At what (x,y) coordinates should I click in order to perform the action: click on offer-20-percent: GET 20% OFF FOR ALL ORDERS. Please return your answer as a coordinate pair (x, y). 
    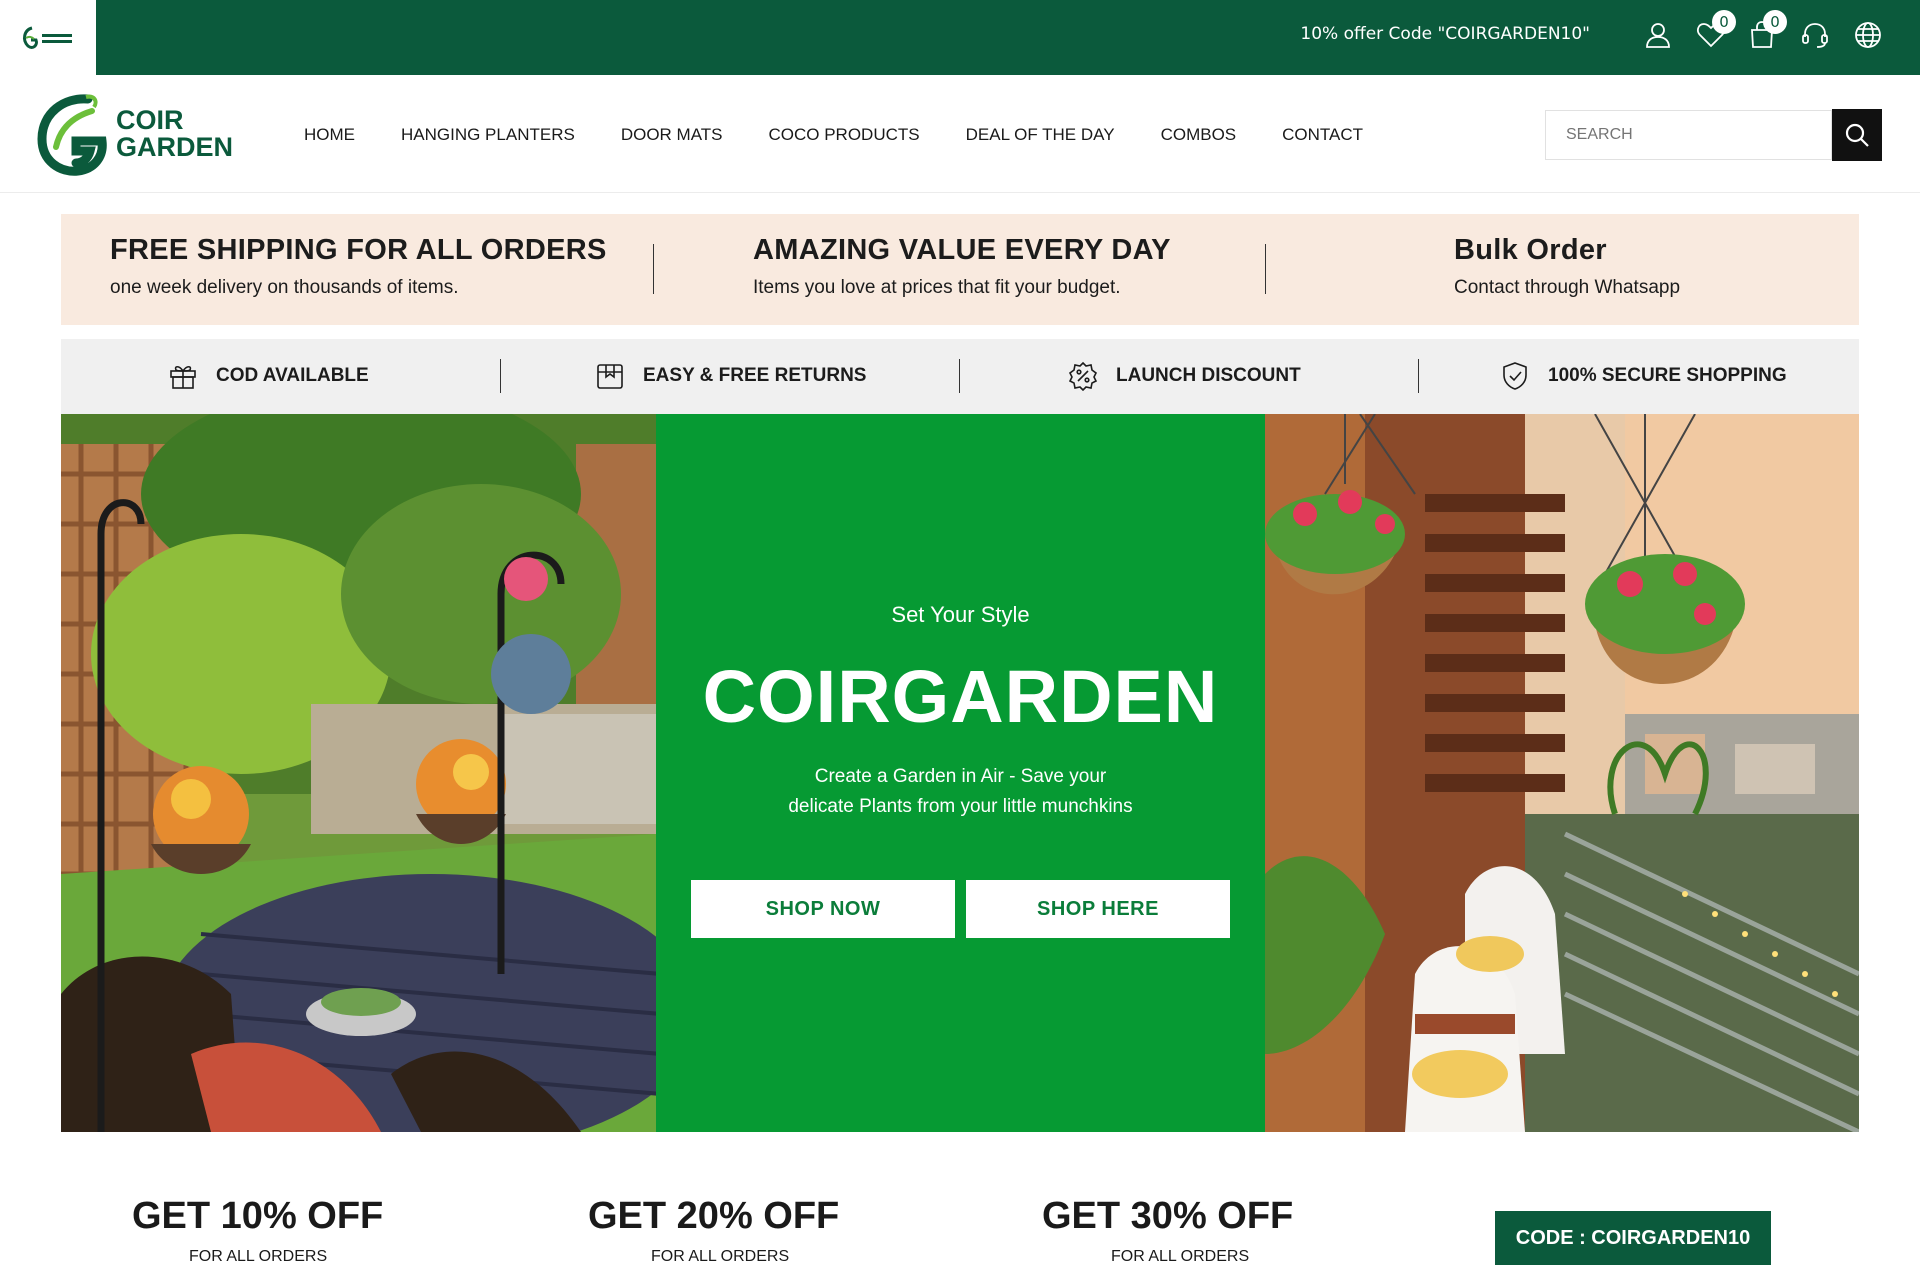
    Looking at the image, I should click on (736, 1230).